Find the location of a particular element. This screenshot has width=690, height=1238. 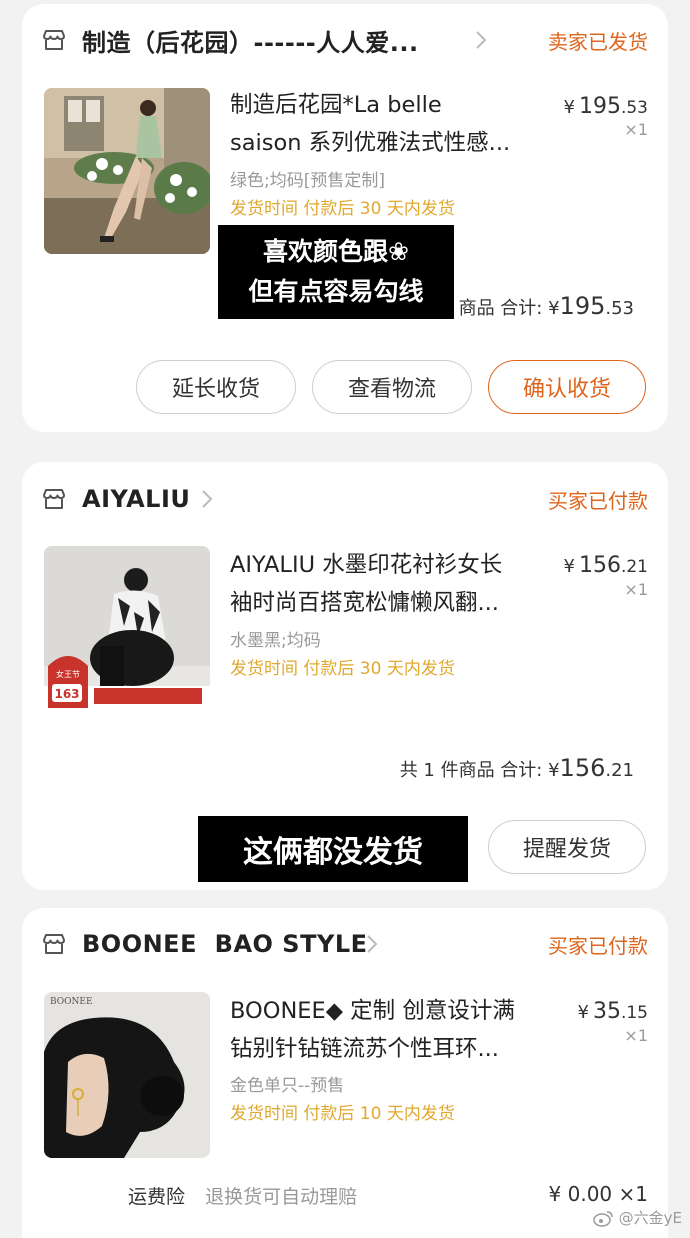

product-photo: 女王节 163 is located at coordinates (127, 629).